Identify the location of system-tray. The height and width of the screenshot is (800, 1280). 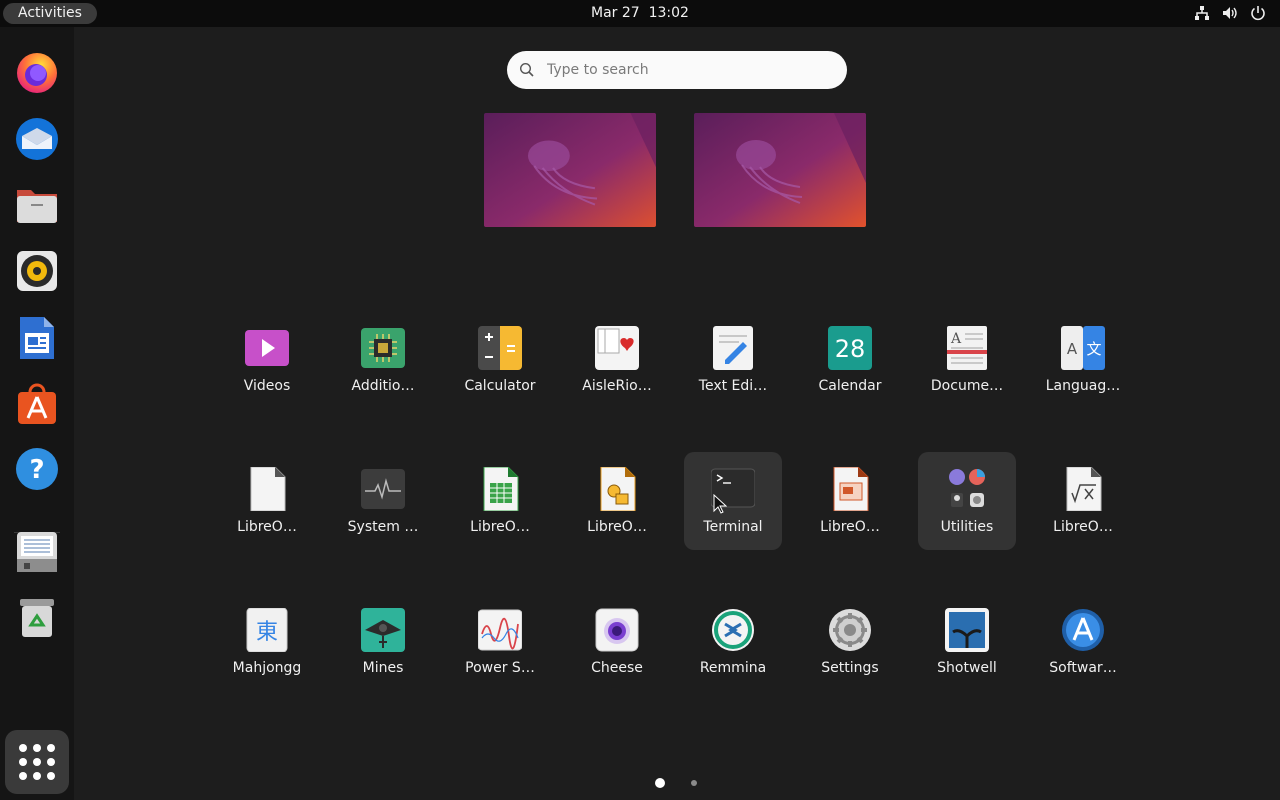
(1230, 13).